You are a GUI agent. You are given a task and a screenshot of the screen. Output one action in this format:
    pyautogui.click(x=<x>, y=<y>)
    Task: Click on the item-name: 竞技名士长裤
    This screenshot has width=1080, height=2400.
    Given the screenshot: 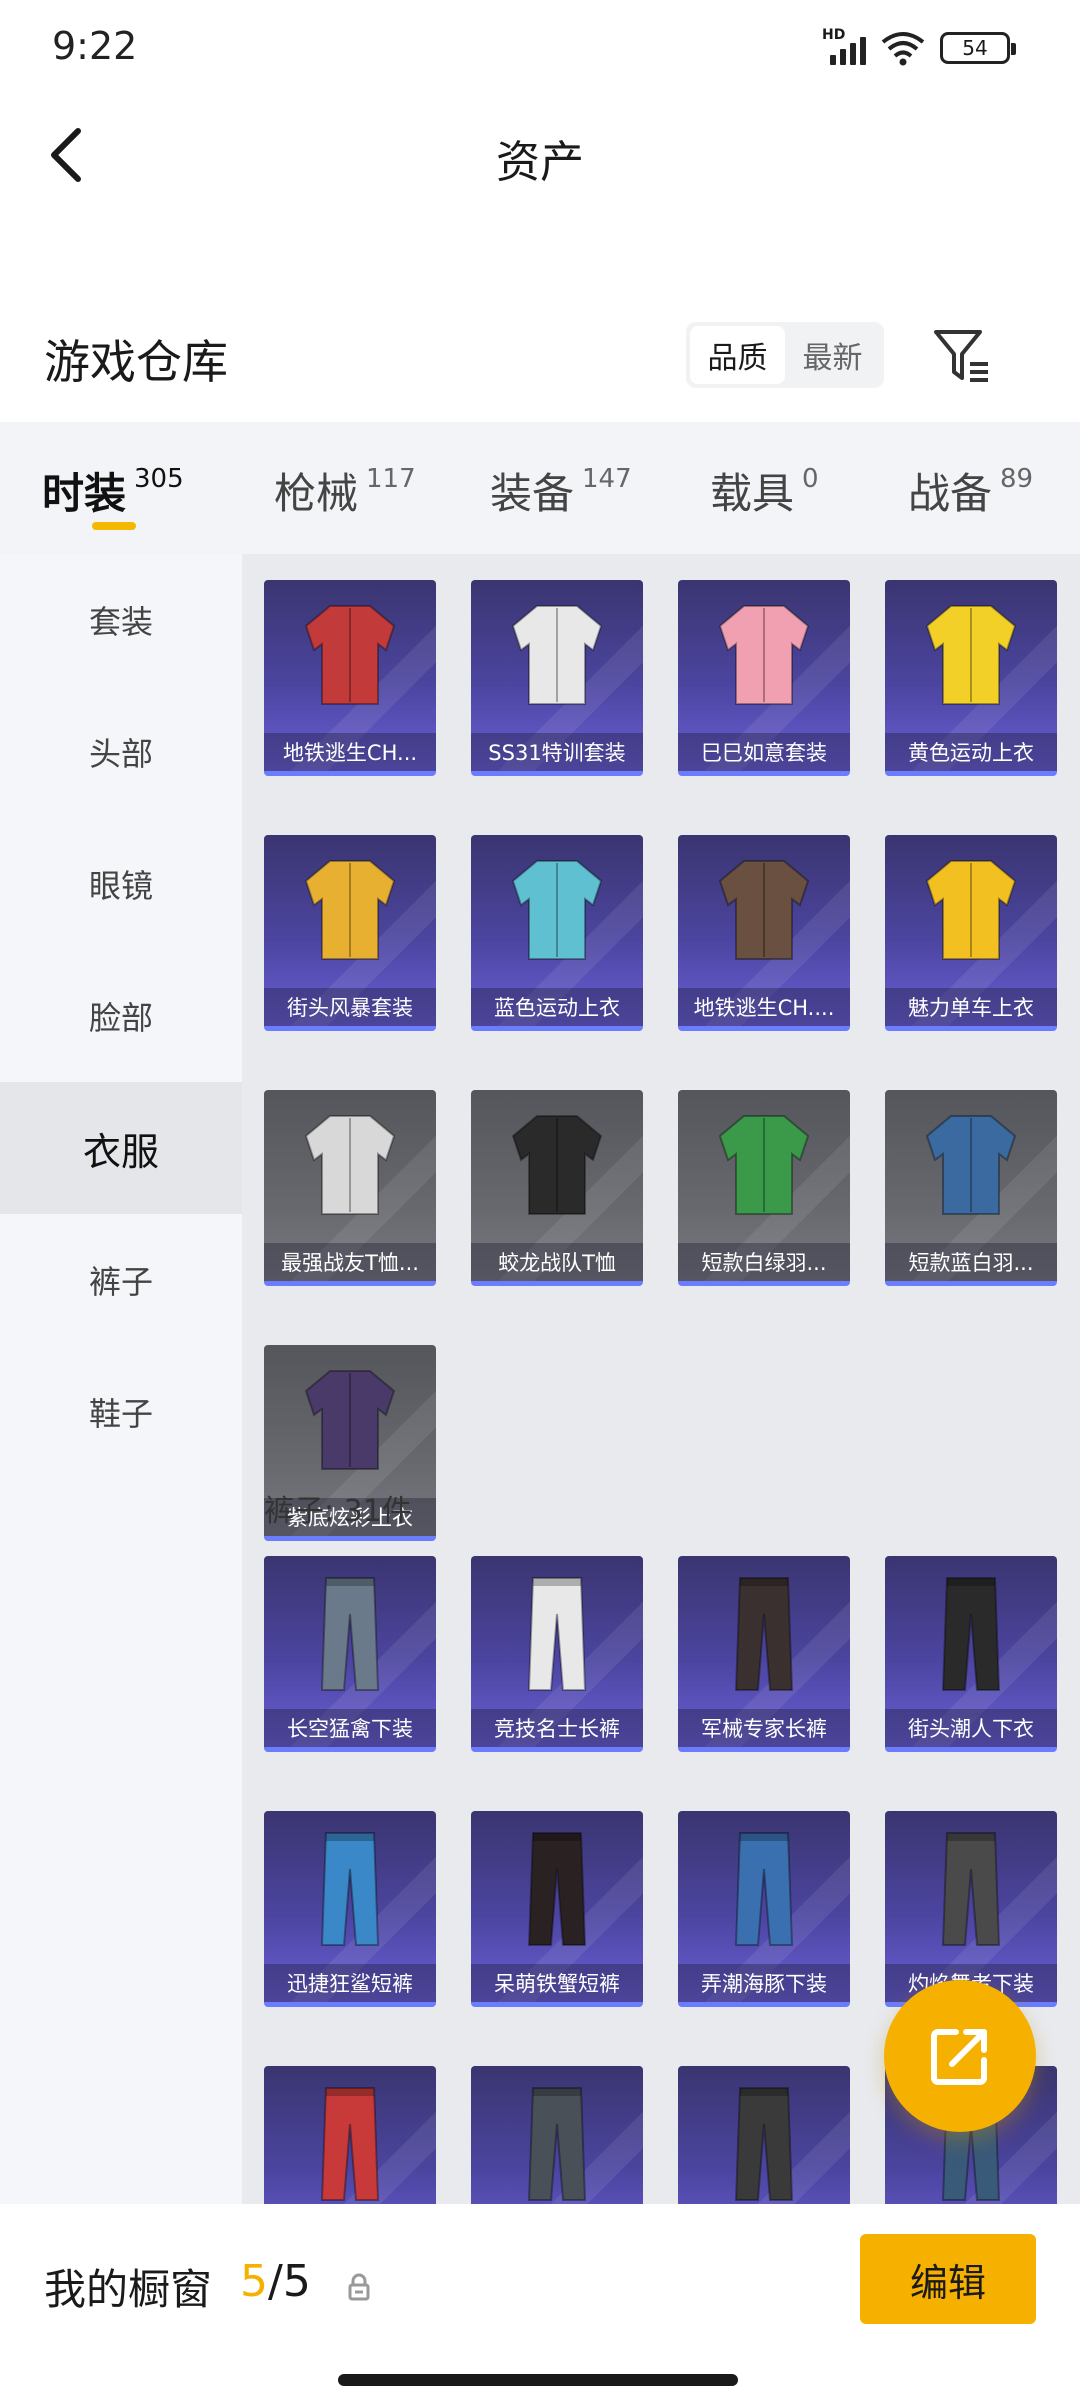 What is the action you would take?
    pyautogui.click(x=557, y=1728)
    